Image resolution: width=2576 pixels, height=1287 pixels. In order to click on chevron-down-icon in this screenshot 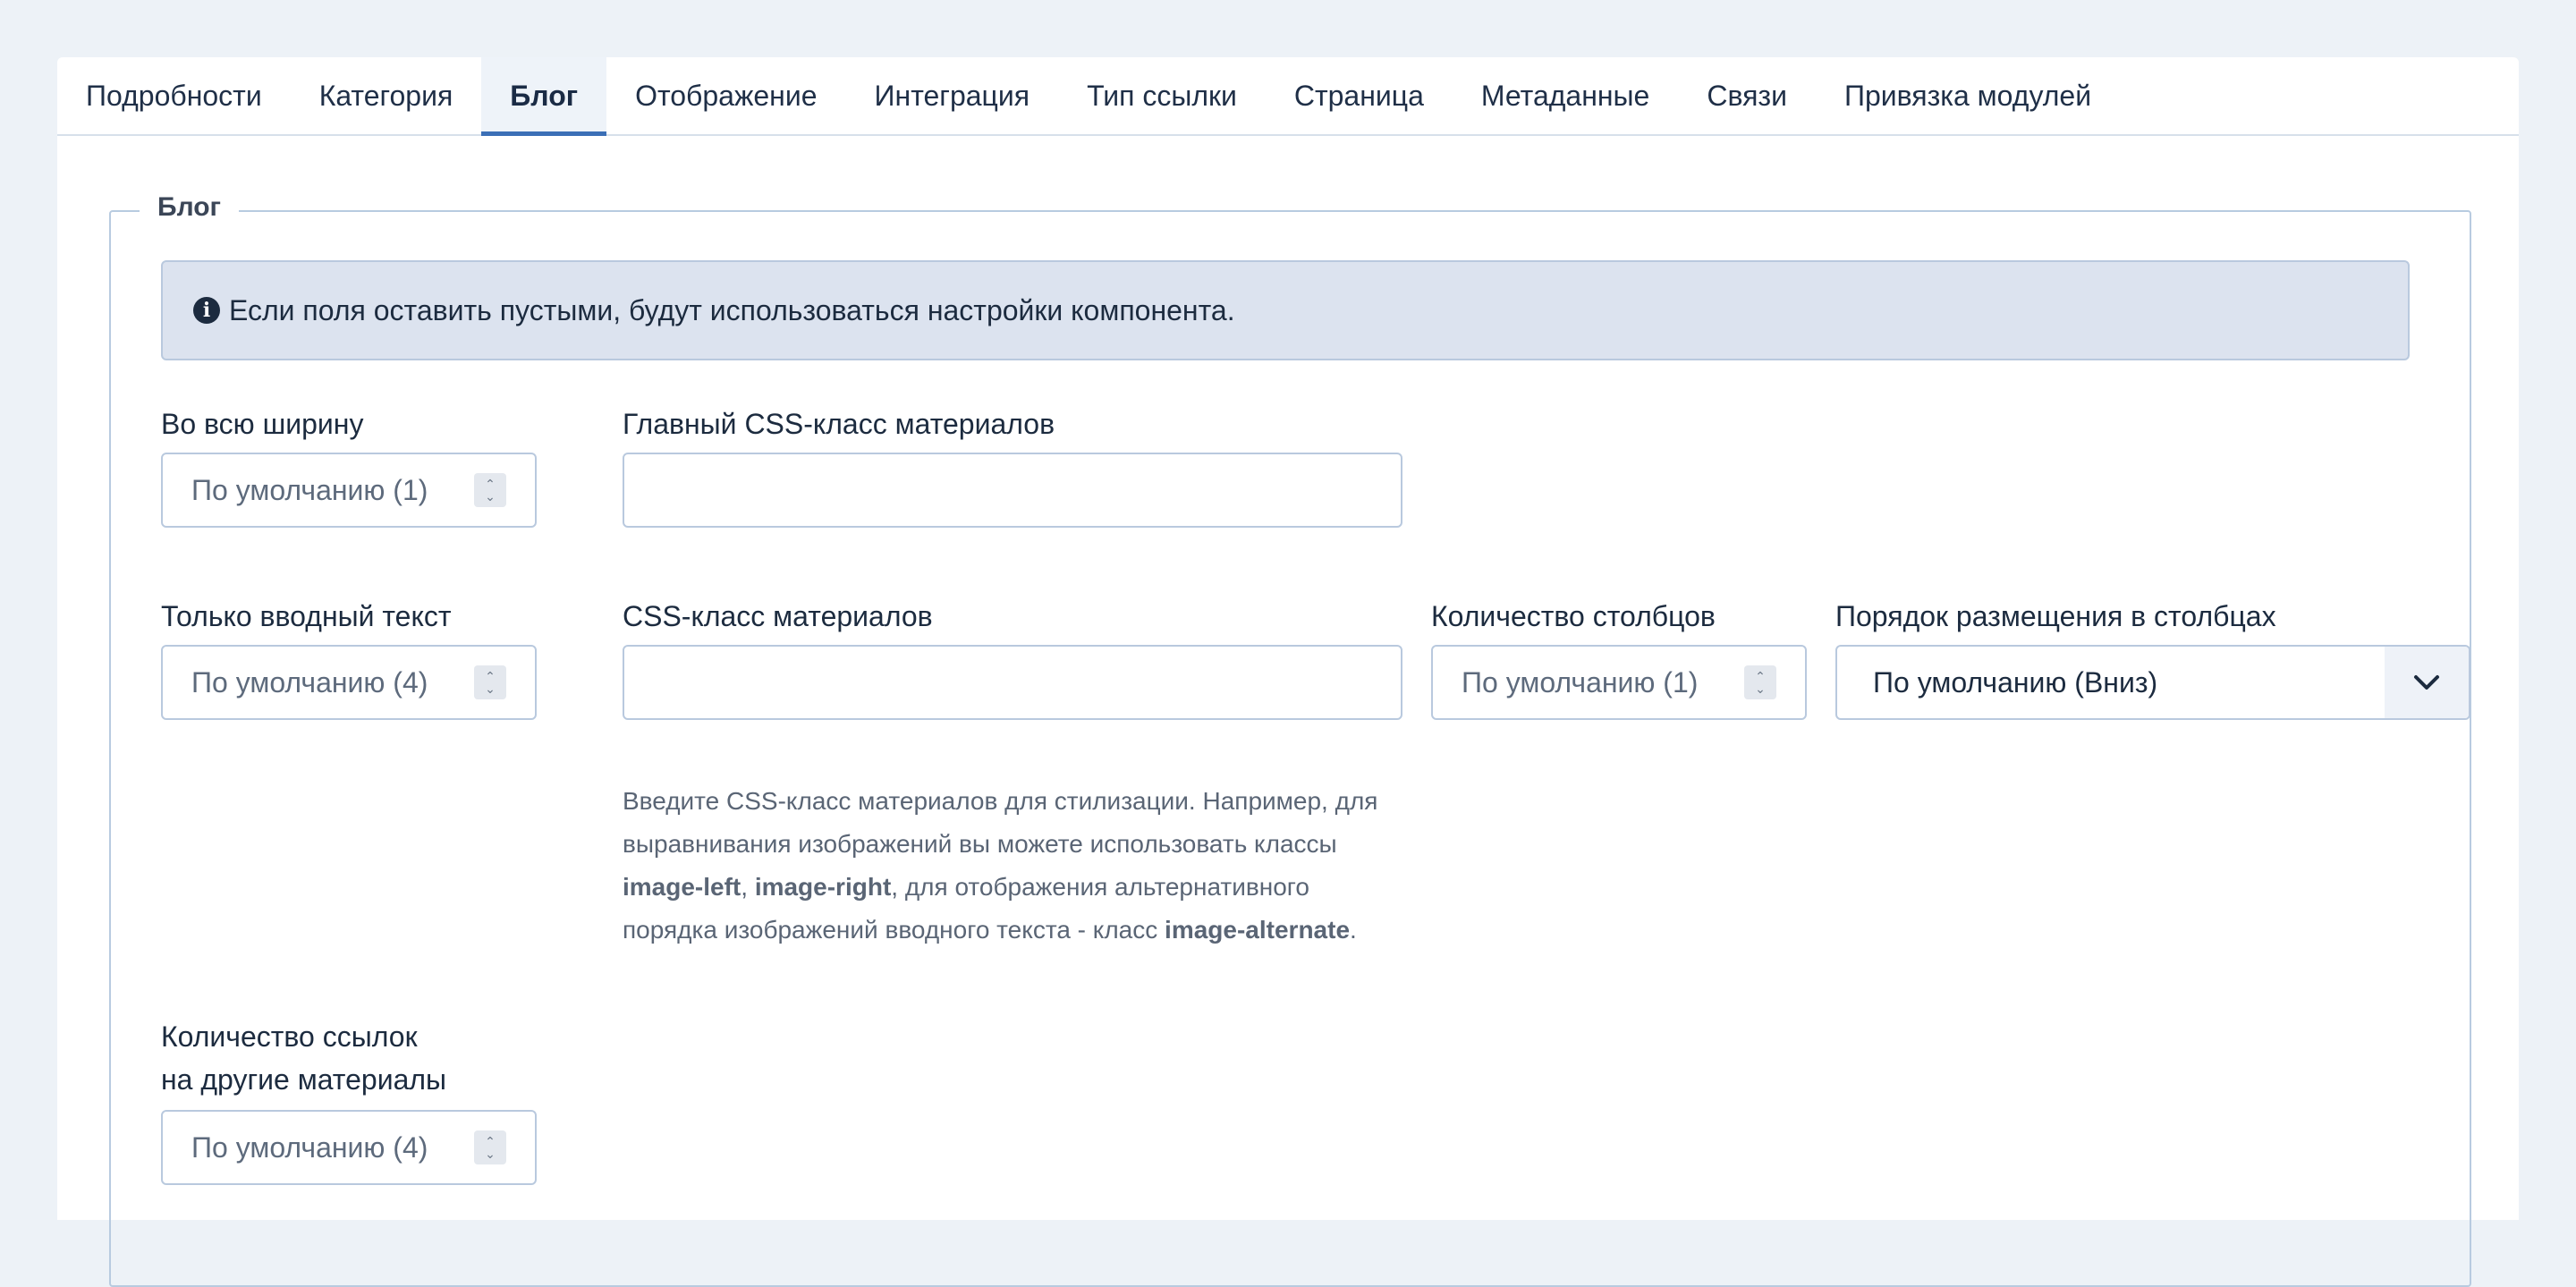, I will do `click(2427, 682)`.